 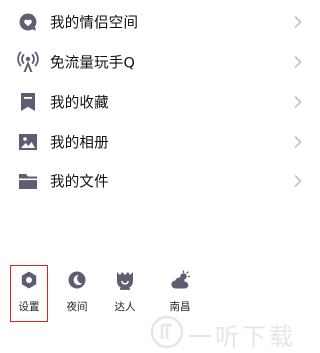 What do you see at coordinates (160, 181) in the screenshot?
I see `menu-item-files: 我的文件` at bounding box center [160, 181].